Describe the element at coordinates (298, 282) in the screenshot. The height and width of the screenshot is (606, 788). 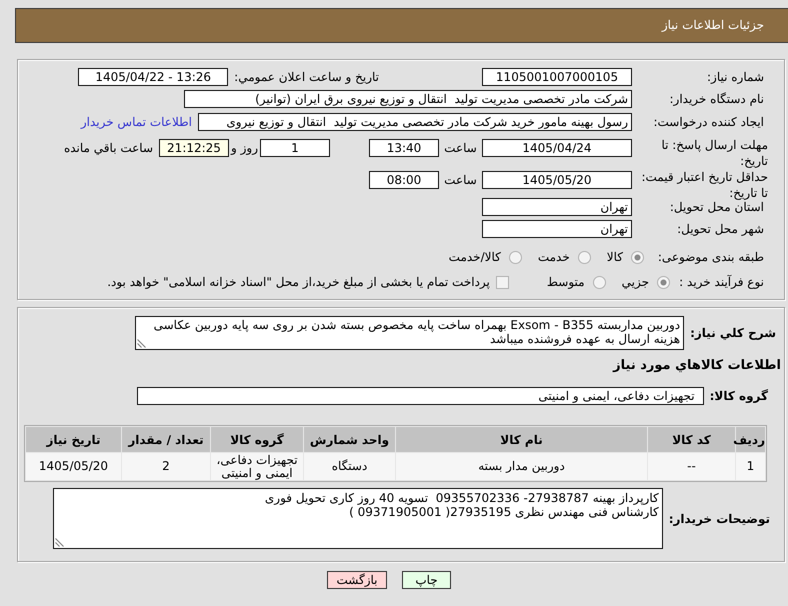
I see `checkbox-label: پرداخت تمام یا بخشی از مبلغ خرید،از محل "اسناد خزانه اسلامی" خواهد بود.` at that location.